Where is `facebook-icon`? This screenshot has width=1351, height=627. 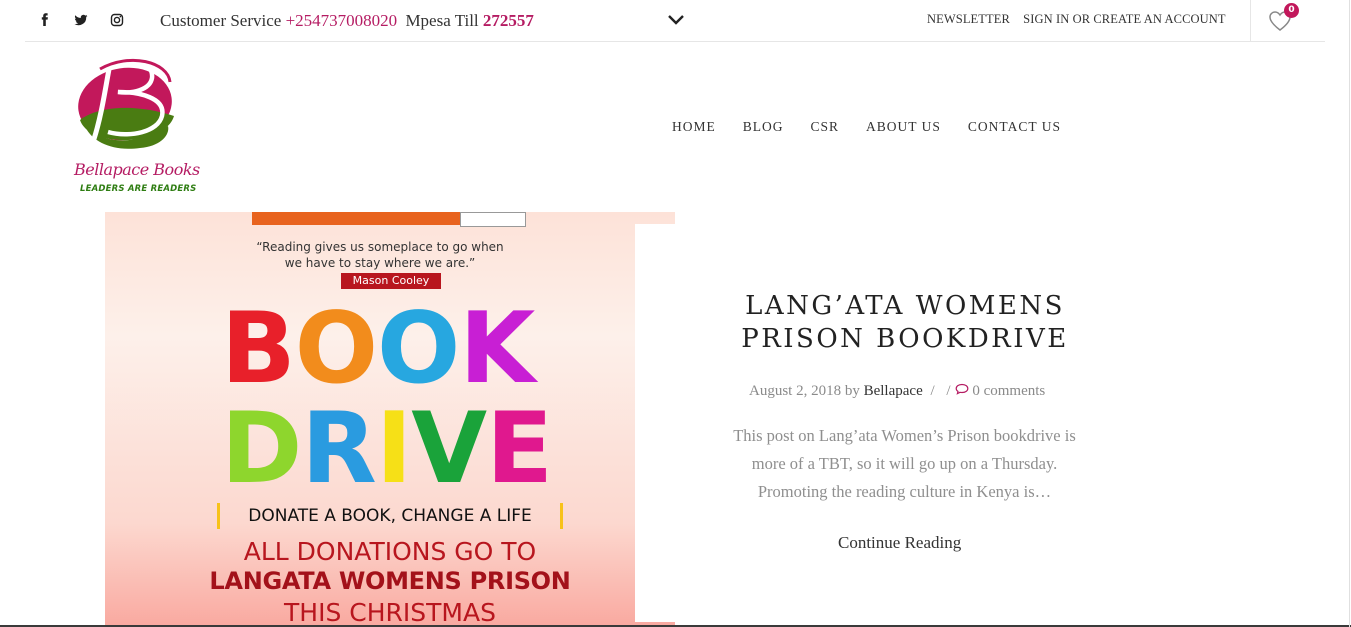 facebook-icon is located at coordinates (45, 20).